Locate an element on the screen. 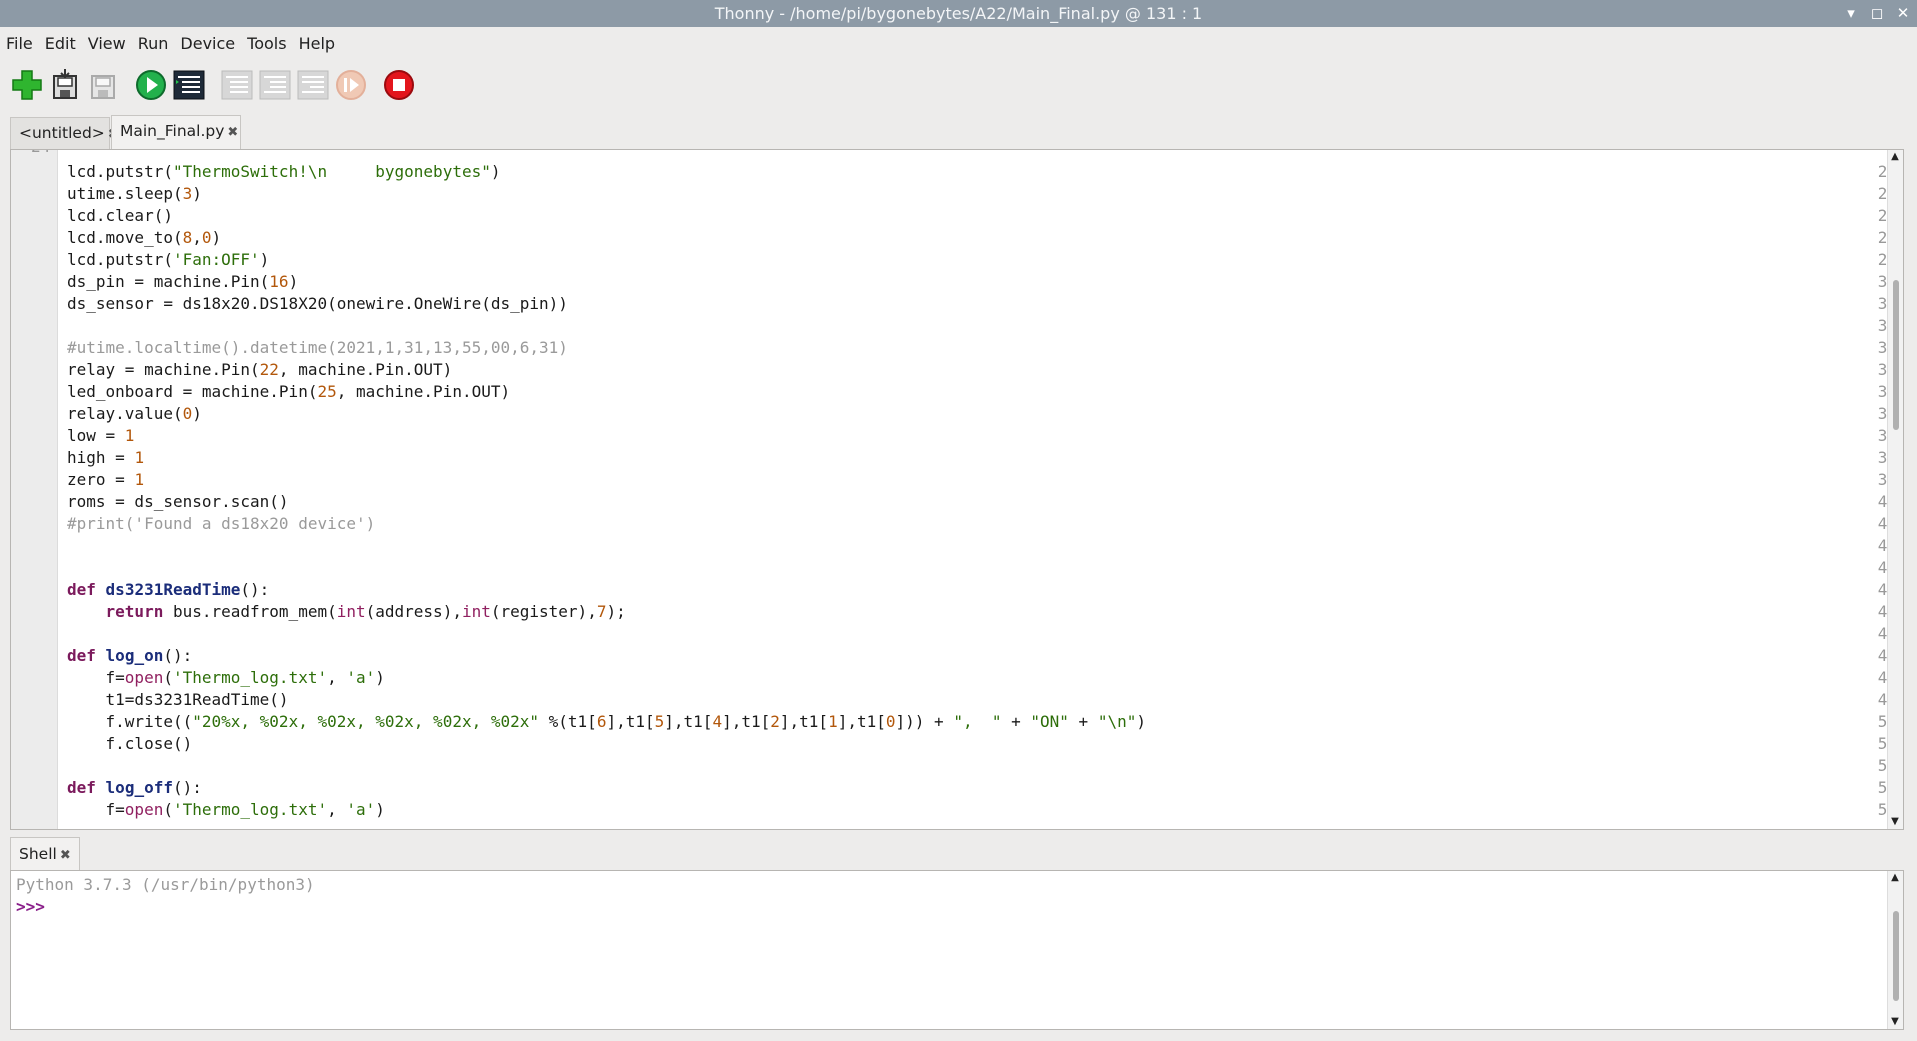 This screenshot has height=1041, width=1917. code-line: lcd.putstr('Fan:OFF') is located at coordinates (168, 259).